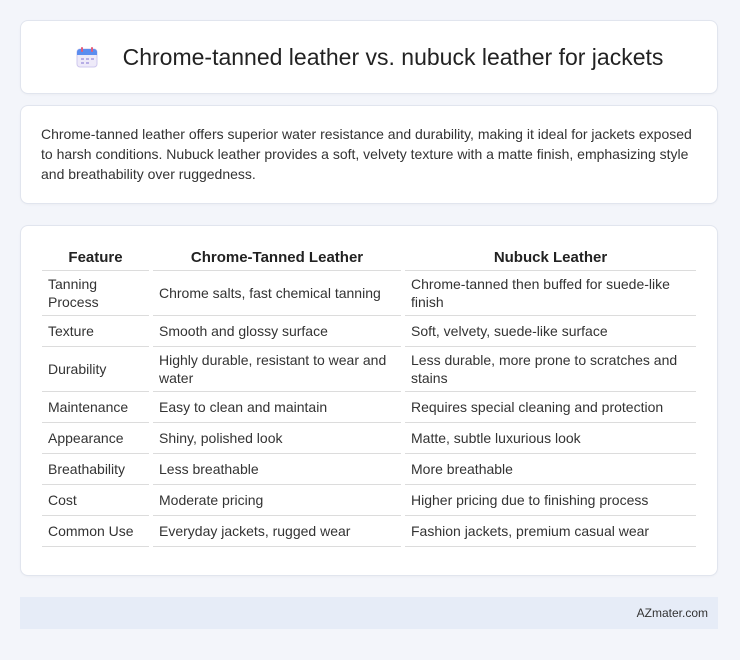 The width and height of the screenshot is (740, 660). What do you see at coordinates (95, 293) in the screenshot?
I see `cell-feature: Tanning Process` at bounding box center [95, 293].